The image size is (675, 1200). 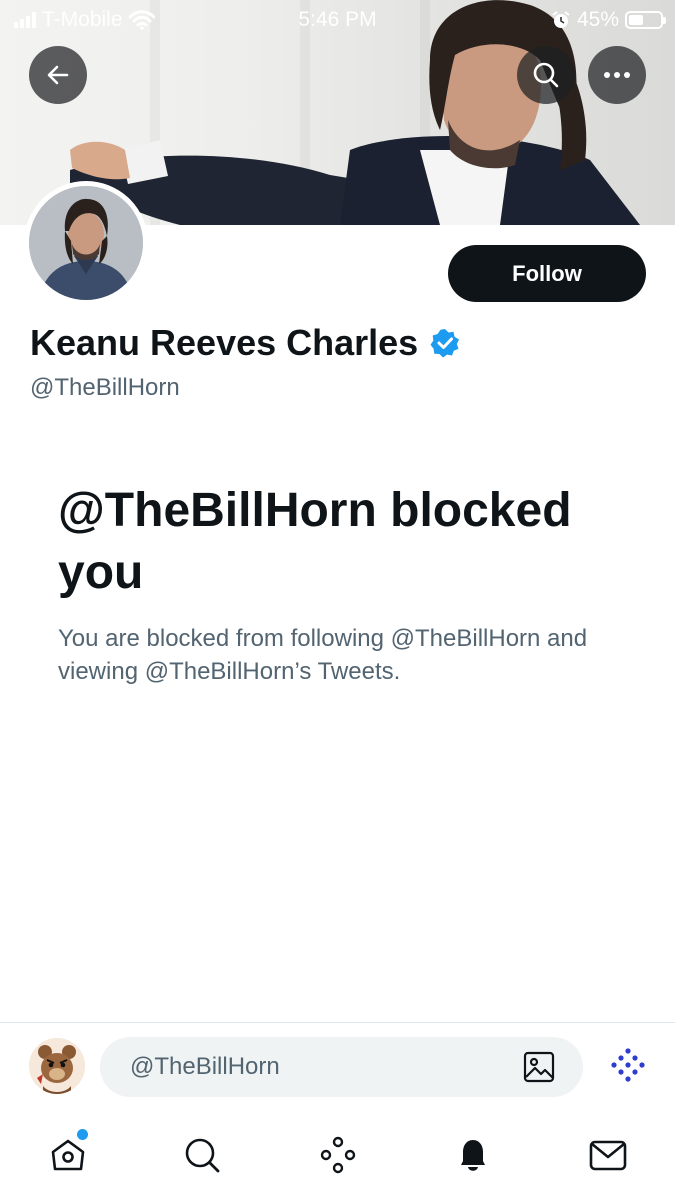 I want to click on divider, so click(x=337, y=1022).